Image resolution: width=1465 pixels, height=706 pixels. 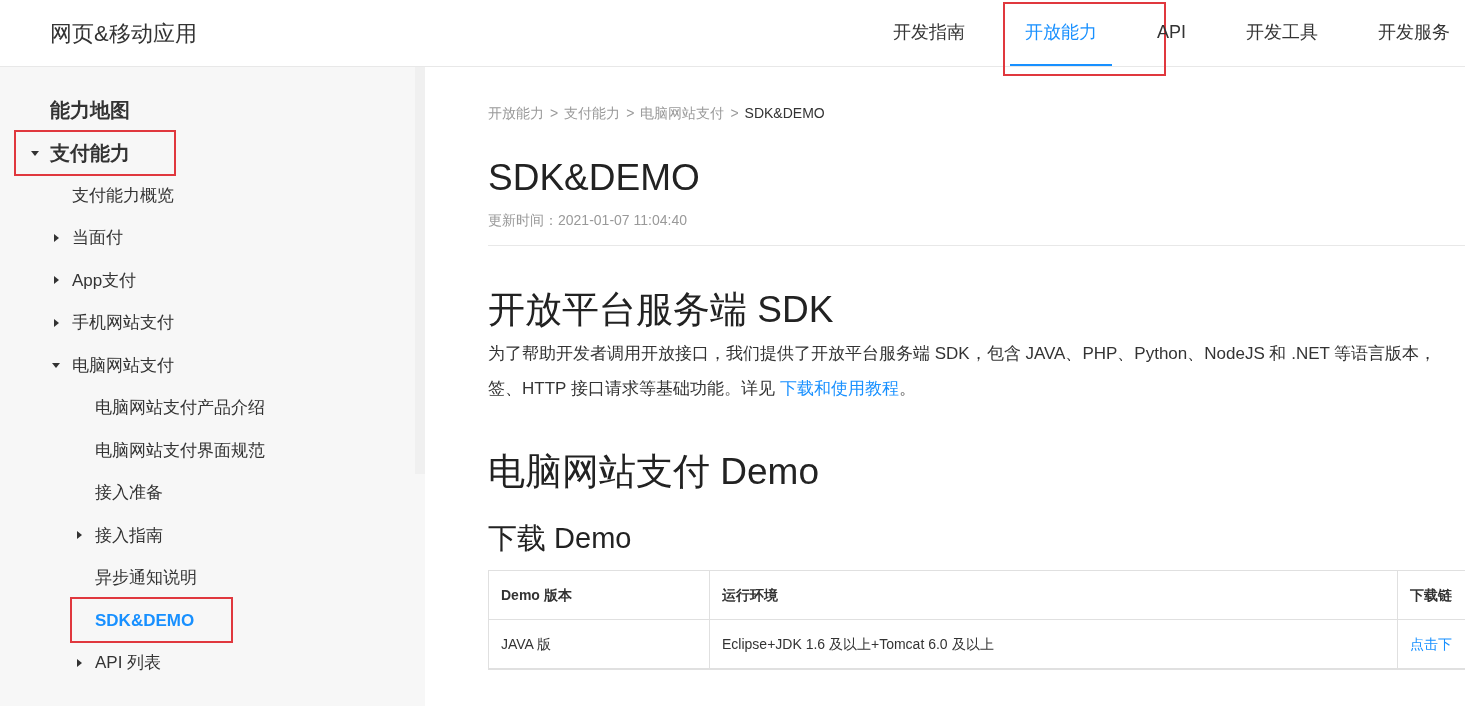 I want to click on paragraph-line: 签、HTTP 接口请求等基础功能。详见 下载和使用教程。, so click(x=702, y=389).